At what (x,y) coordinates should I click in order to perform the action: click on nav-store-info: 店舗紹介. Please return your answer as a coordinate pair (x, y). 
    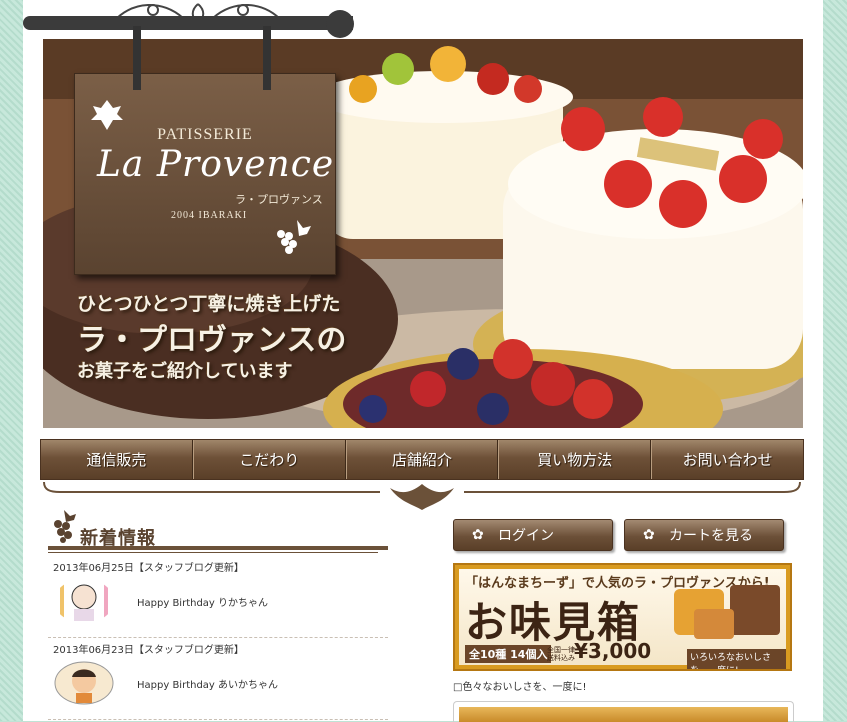
    Looking at the image, I should click on (422, 459).